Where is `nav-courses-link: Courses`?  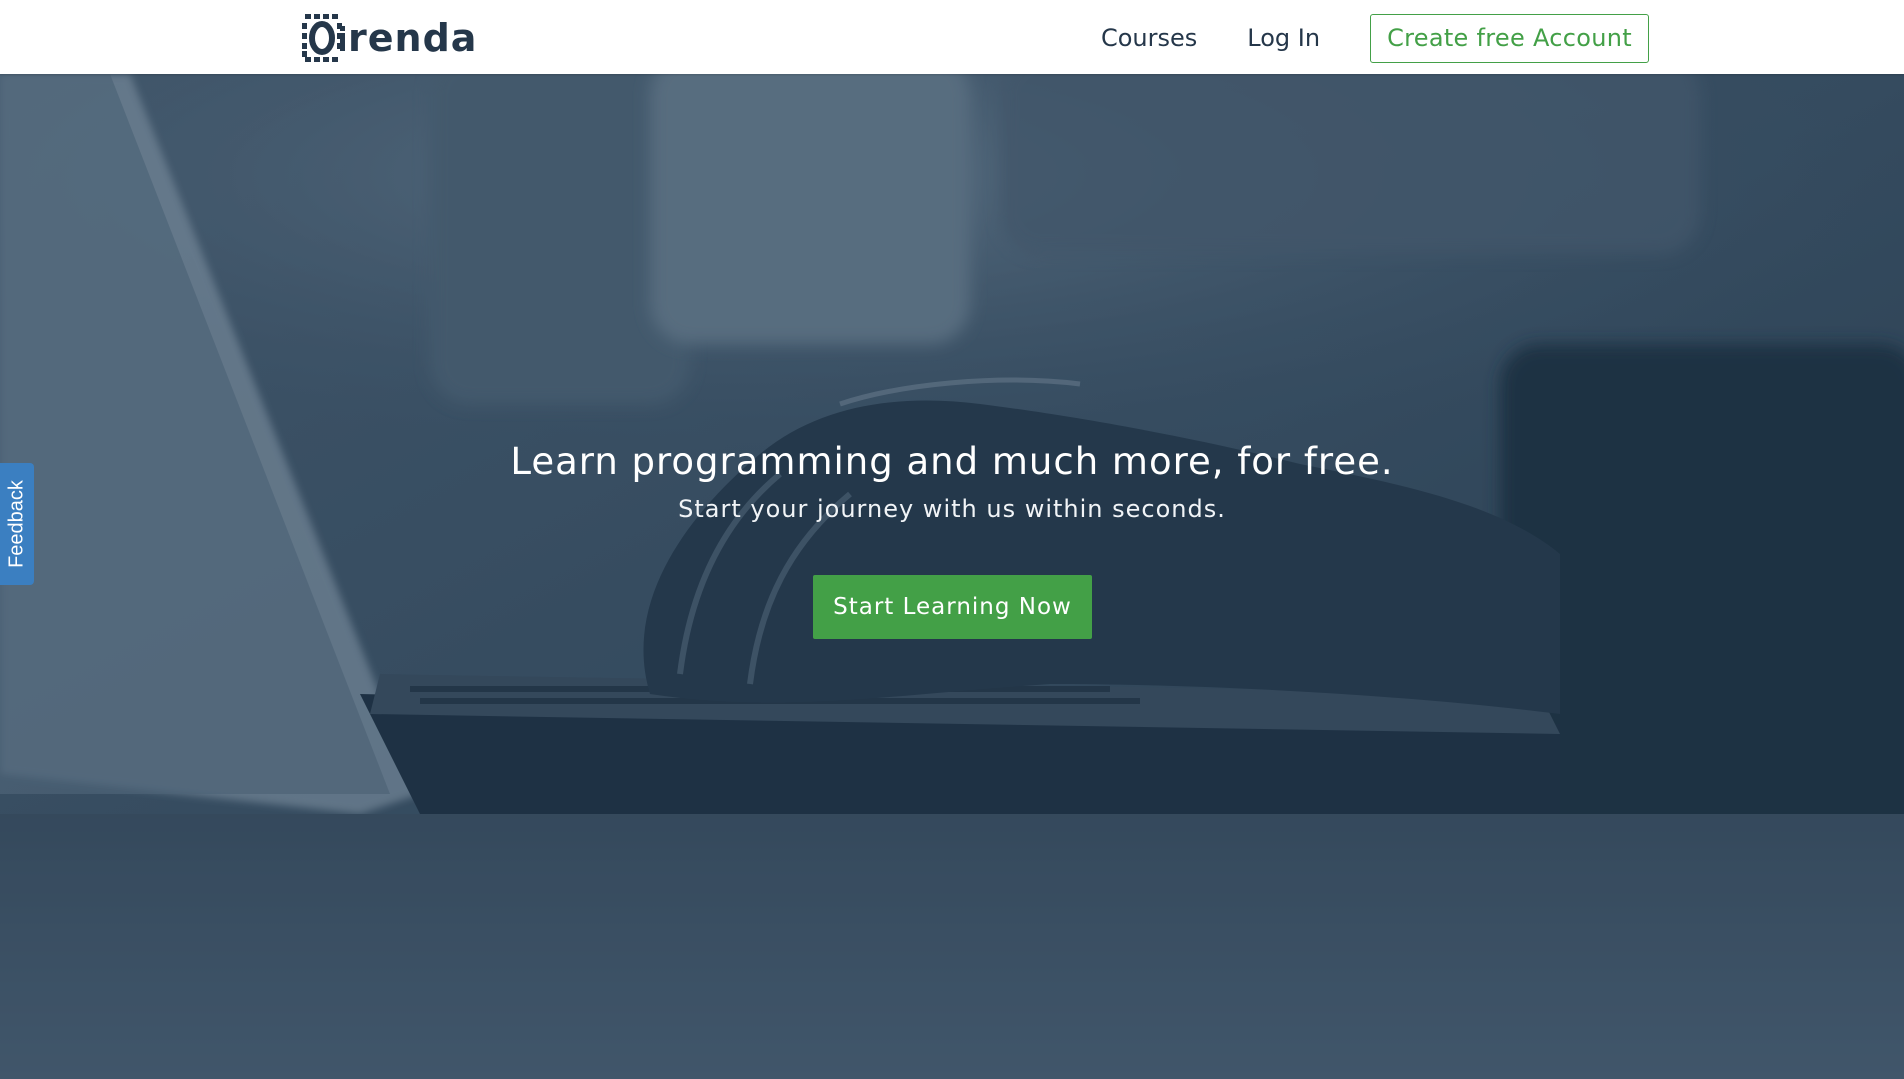 nav-courses-link: Courses is located at coordinates (1149, 38).